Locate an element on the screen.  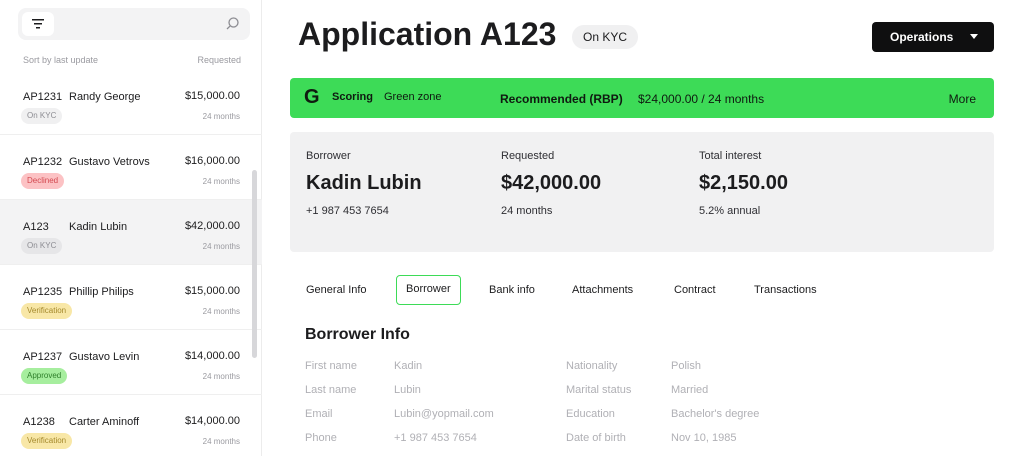
application-code: AP1235 is located at coordinates (43, 292).